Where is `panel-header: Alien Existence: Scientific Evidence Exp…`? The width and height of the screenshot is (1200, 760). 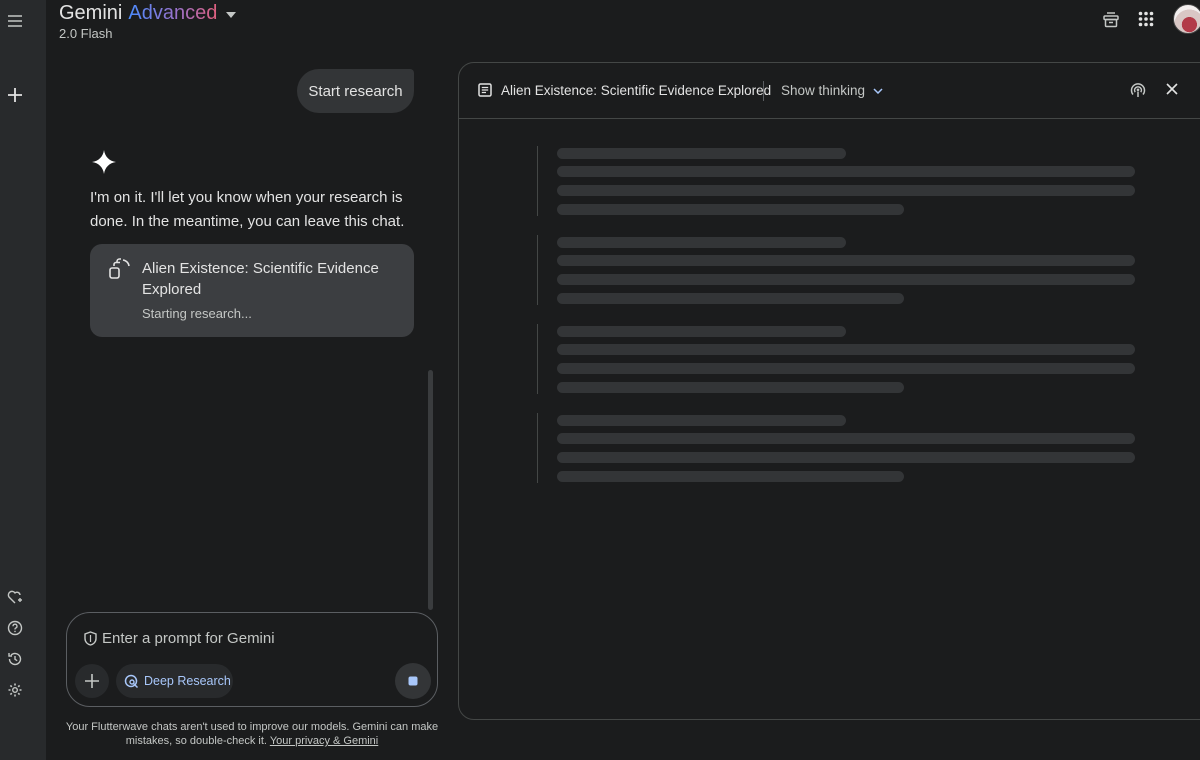 panel-header: Alien Existence: Scientific Evidence Exp… is located at coordinates (829, 91).